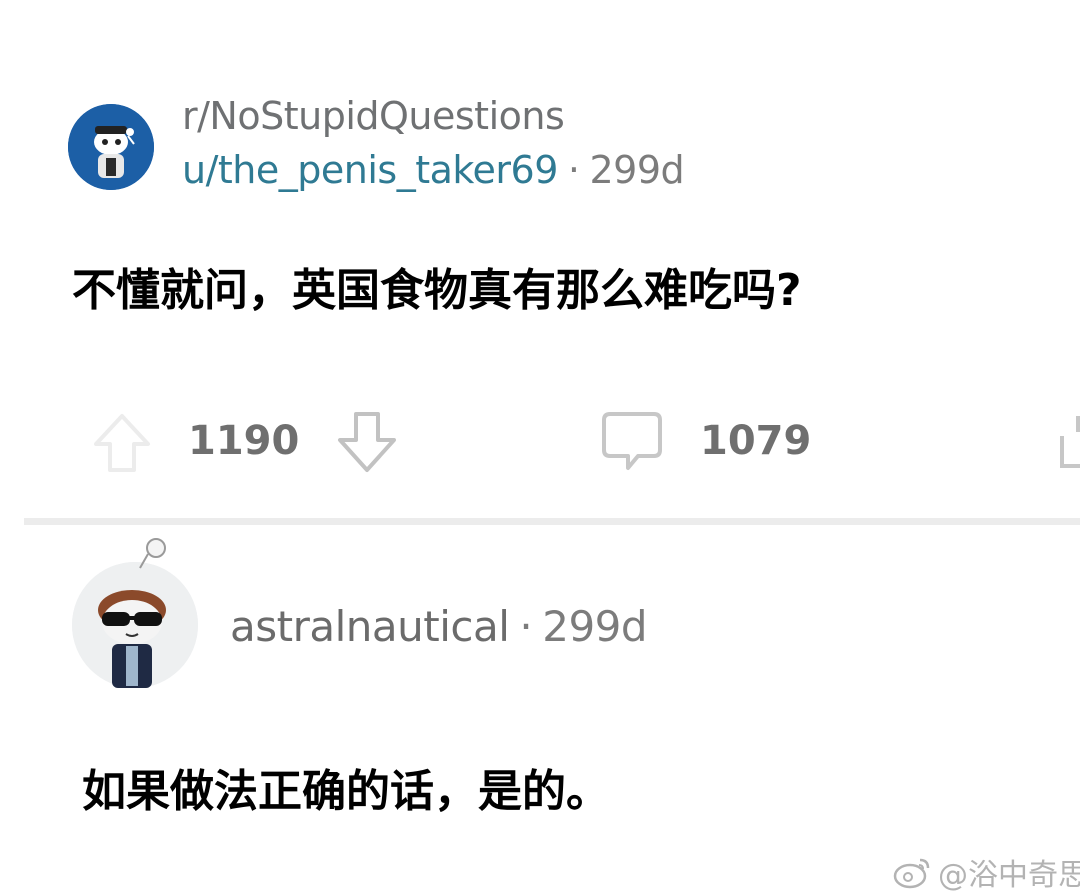 The image size is (1080, 895). Describe the element at coordinates (595, 626) in the screenshot. I see `comment-age: 299d` at that location.